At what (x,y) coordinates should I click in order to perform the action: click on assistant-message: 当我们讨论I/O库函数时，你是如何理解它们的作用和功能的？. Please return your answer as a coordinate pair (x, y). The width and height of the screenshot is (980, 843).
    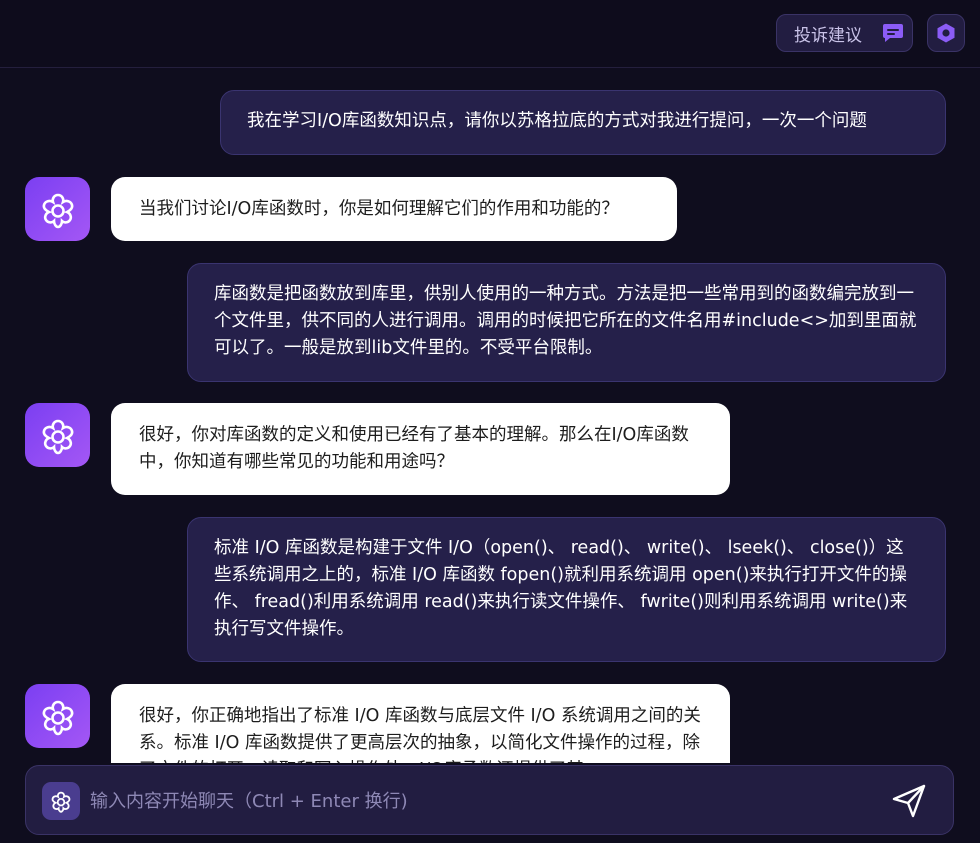
    Looking at the image, I should click on (394, 209).